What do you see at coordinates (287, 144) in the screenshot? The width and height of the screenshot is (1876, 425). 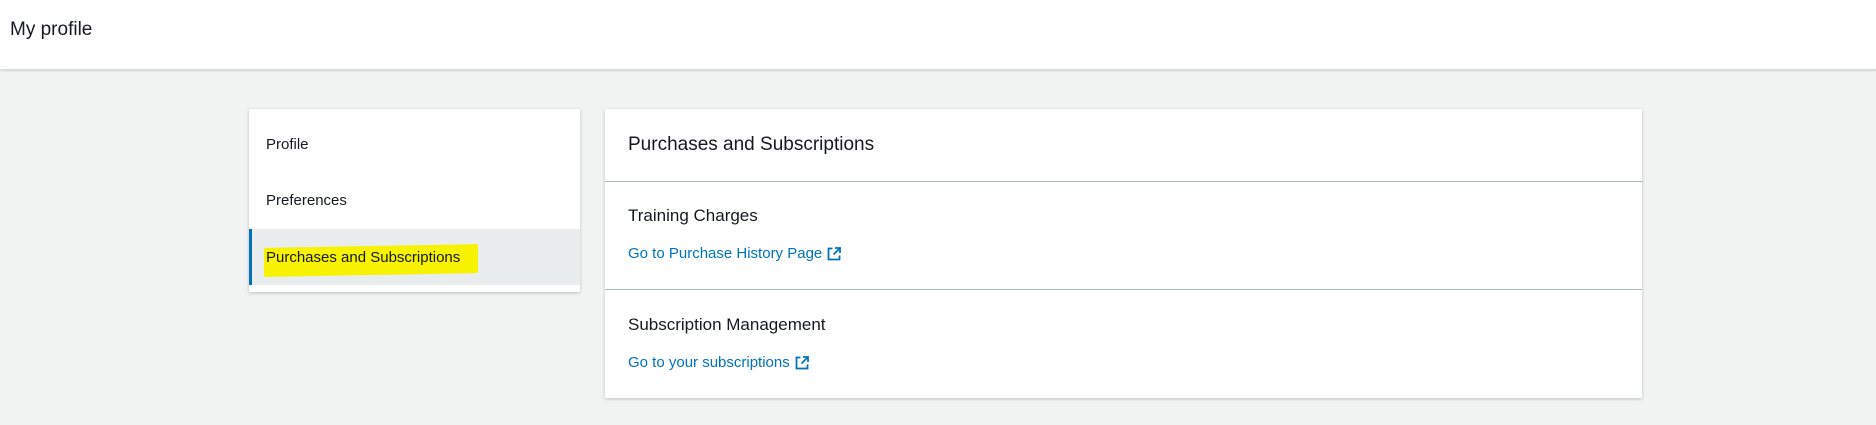 I see `sidebar-item-label: Profile` at bounding box center [287, 144].